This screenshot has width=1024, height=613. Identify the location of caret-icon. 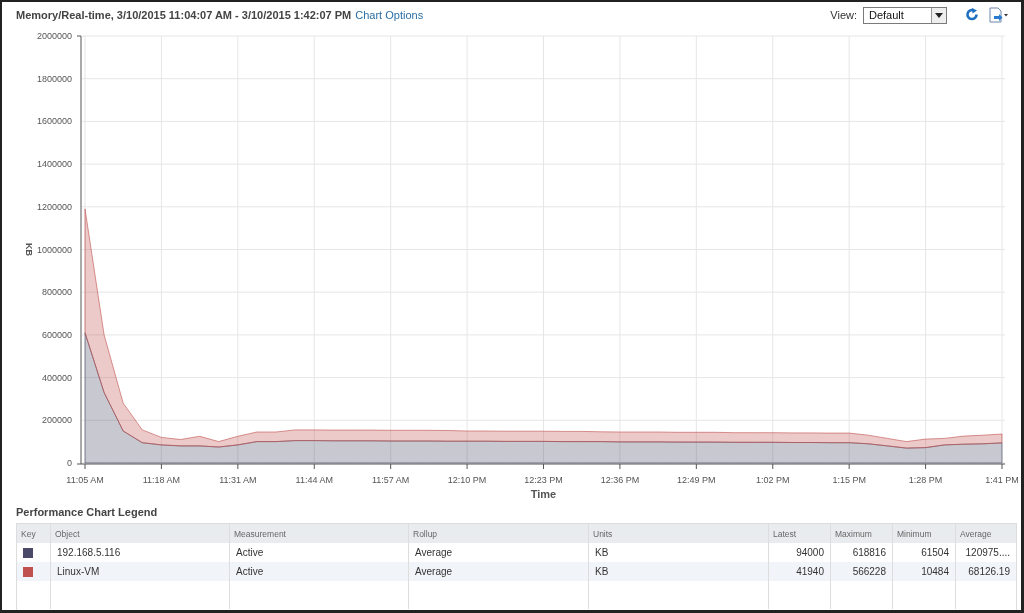
(939, 15).